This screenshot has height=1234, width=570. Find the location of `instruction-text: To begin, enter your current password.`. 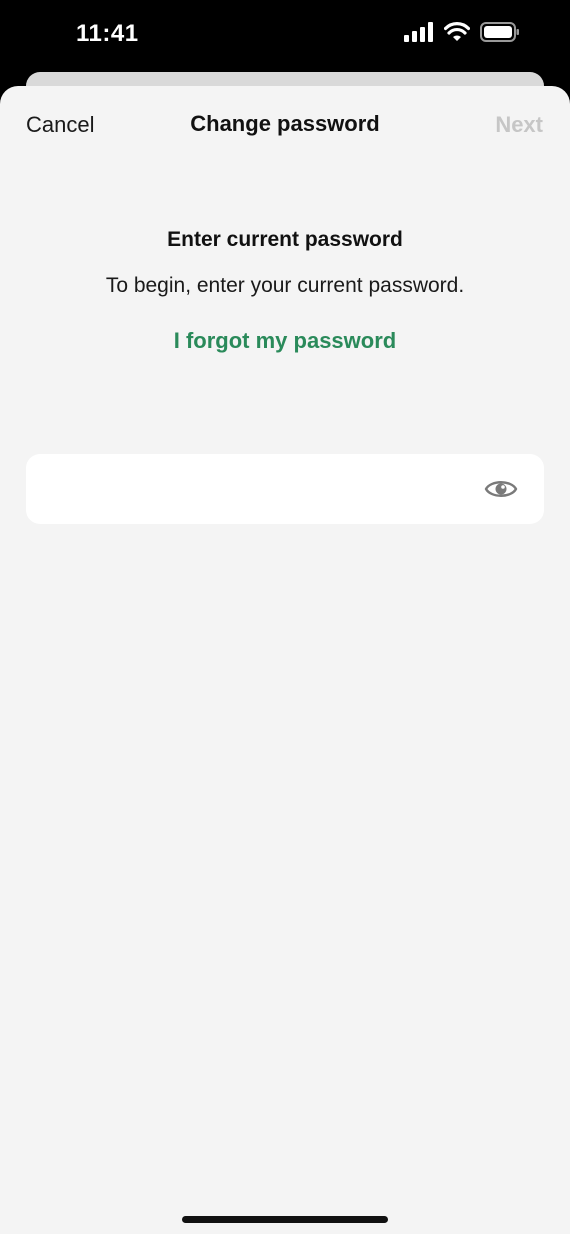

instruction-text: To begin, enter your current password. is located at coordinates (285, 285).